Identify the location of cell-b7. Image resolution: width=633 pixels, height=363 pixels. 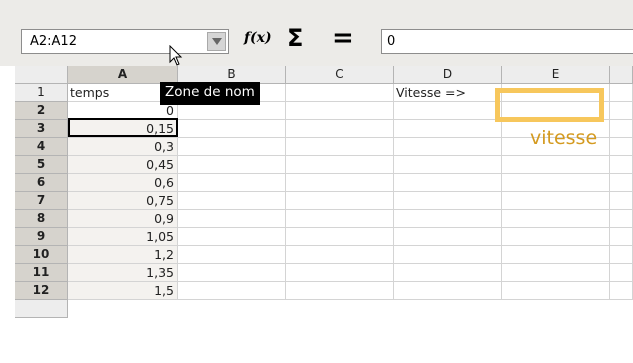
(232, 201).